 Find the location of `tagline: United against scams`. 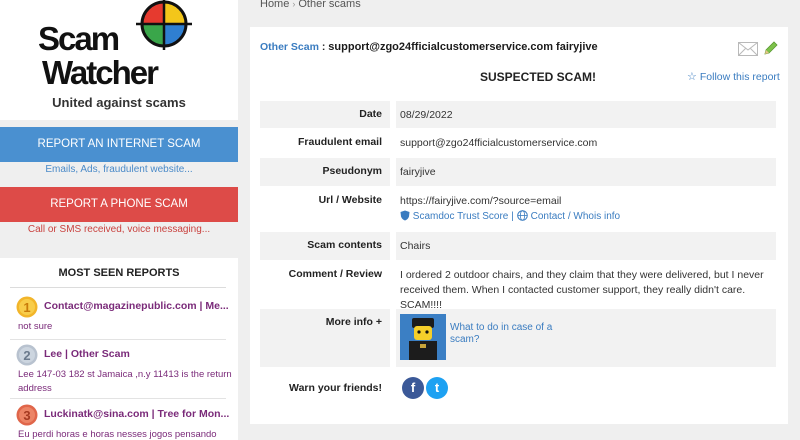

tagline: United against scams is located at coordinates (119, 102).